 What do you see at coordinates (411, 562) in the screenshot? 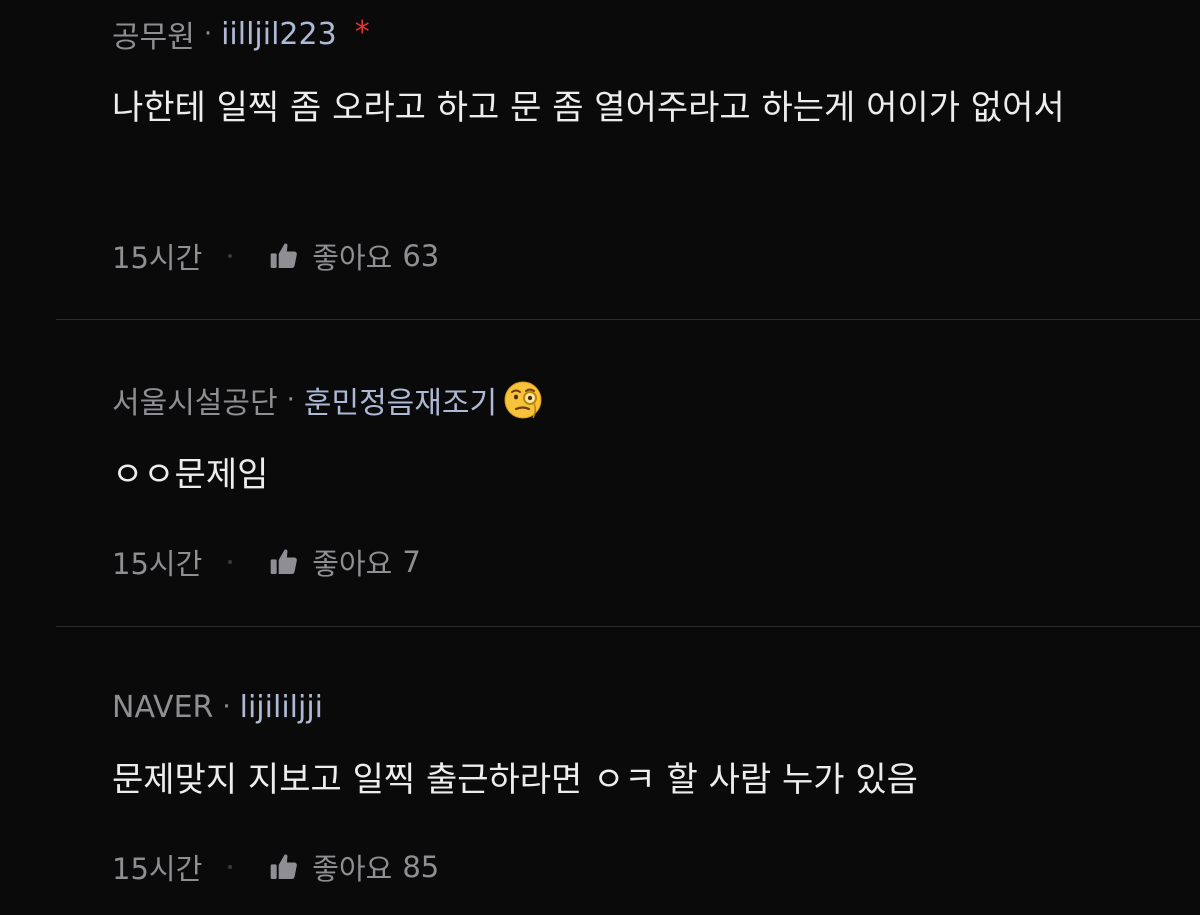
I see `like-count: 7` at bounding box center [411, 562].